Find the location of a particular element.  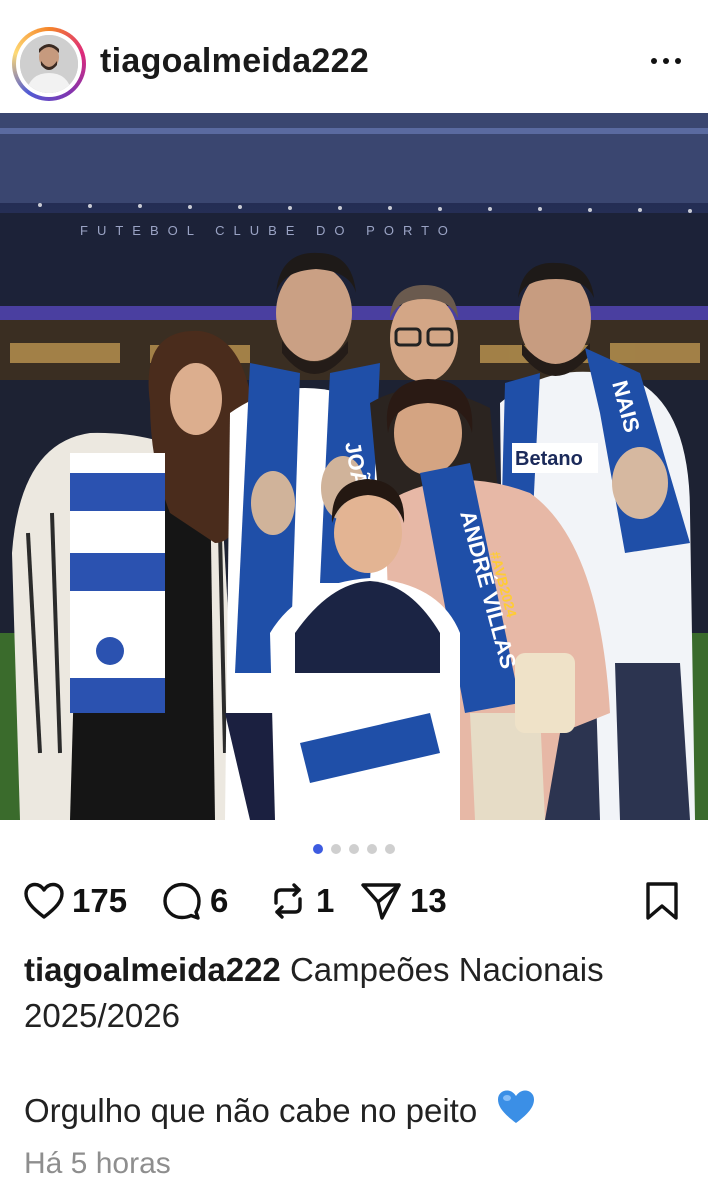

repost-button: 1 is located at coordinates (301, 901).